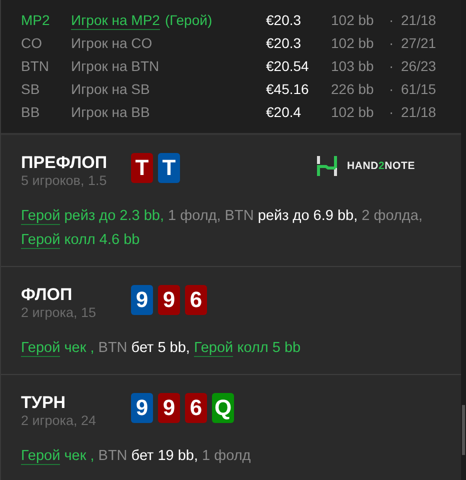 This screenshot has width=466, height=480. What do you see at coordinates (284, 112) in the screenshot?
I see `stack-amount: €20.4` at bounding box center [284, 112].